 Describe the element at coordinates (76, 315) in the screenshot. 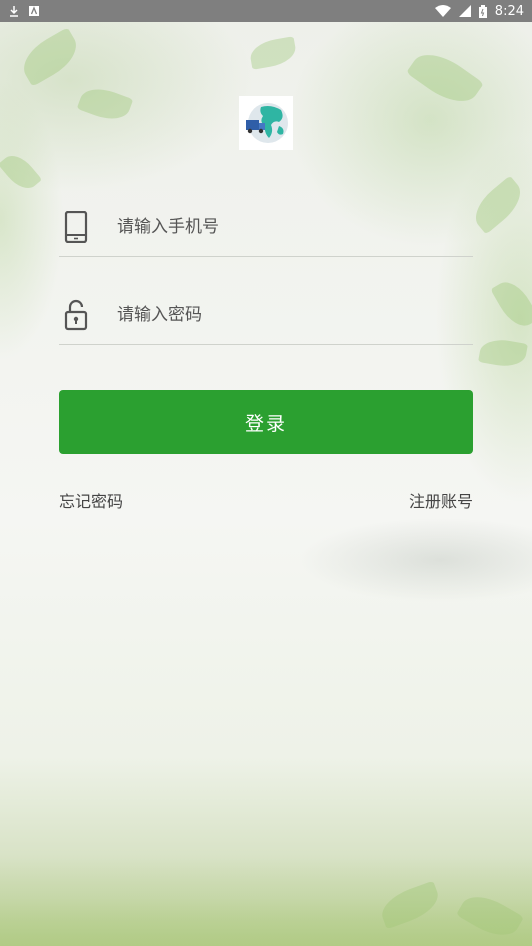

I see `lock-icon` at that location.